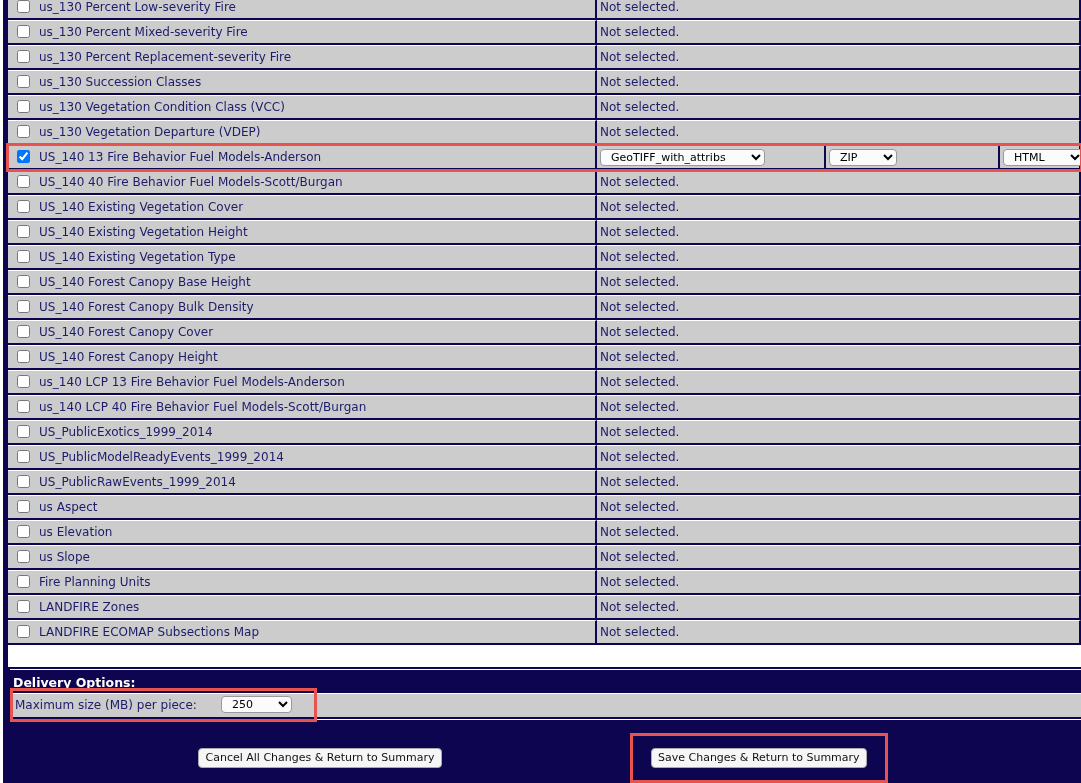 This screenshot has width=1081, height=783. I want to click on layer-name: us_130 Percent Replacement-severity Fire, so click(165, 57).